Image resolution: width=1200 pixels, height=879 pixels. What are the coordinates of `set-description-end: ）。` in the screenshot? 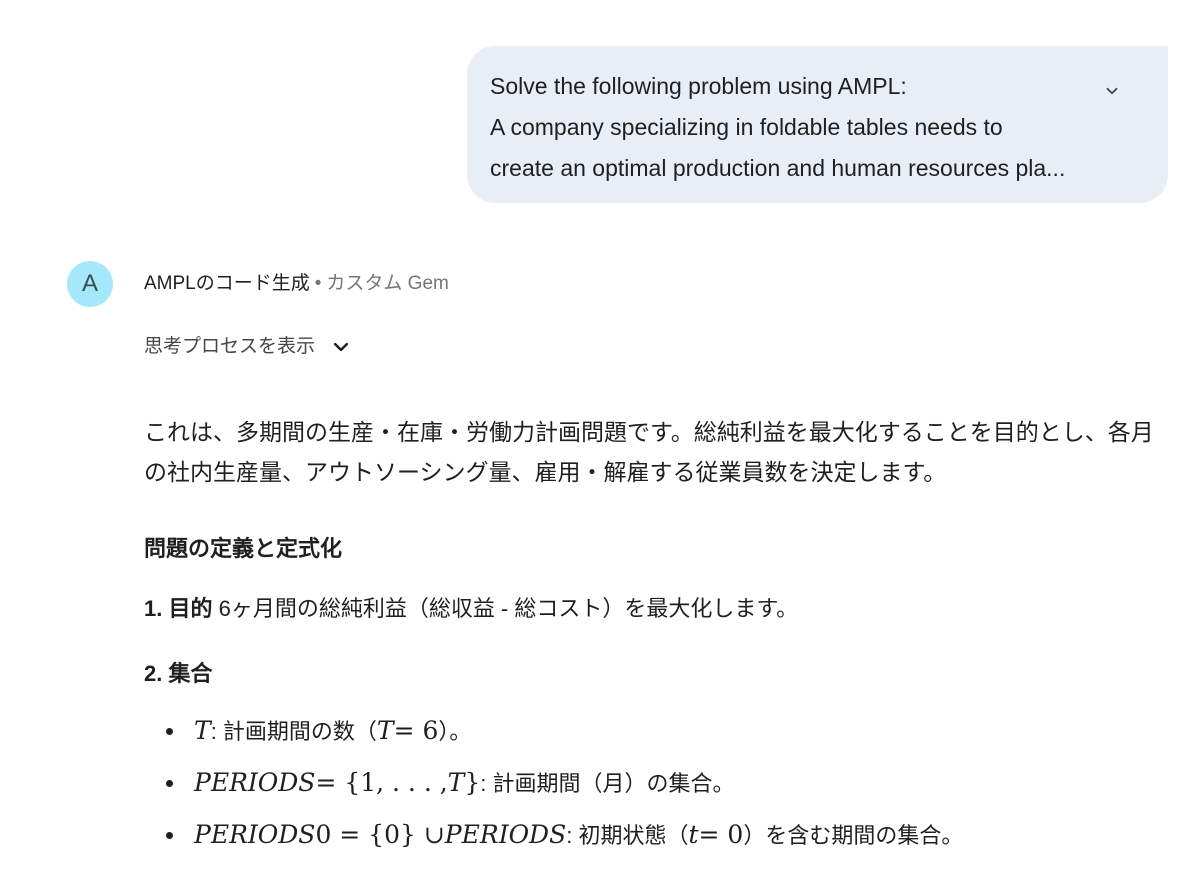 It's located at (455, 731).